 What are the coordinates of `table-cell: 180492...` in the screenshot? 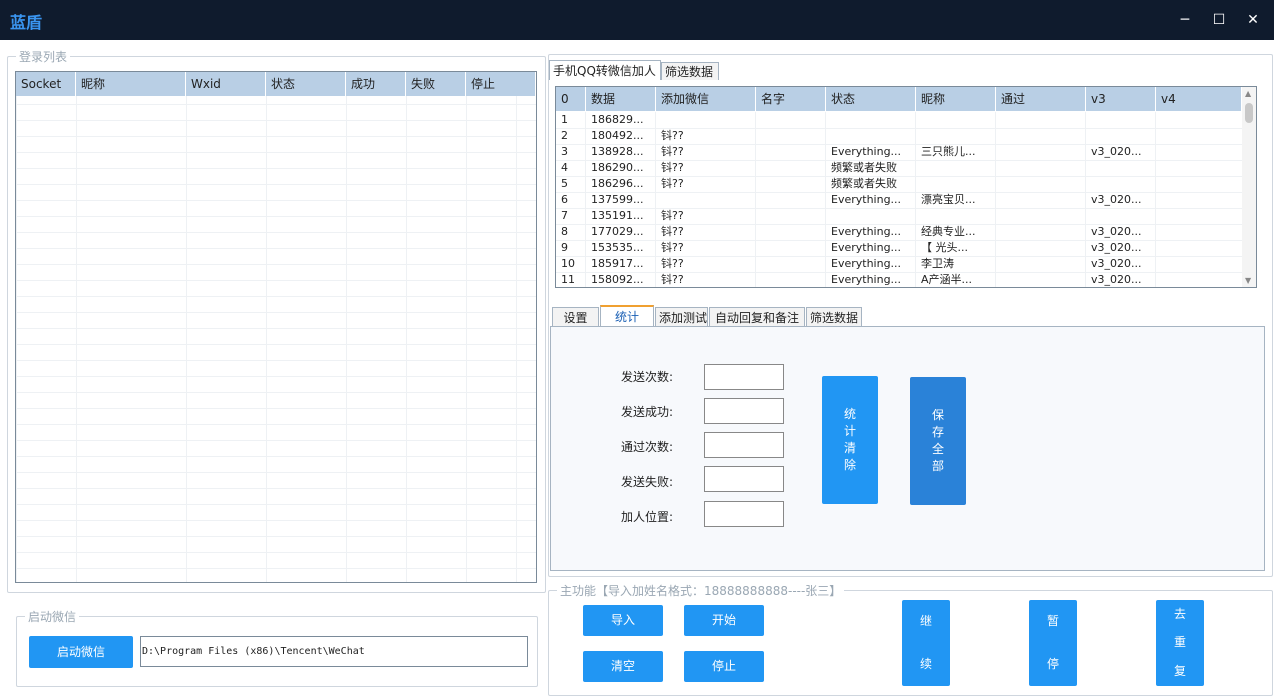 It's located at (617, 135).